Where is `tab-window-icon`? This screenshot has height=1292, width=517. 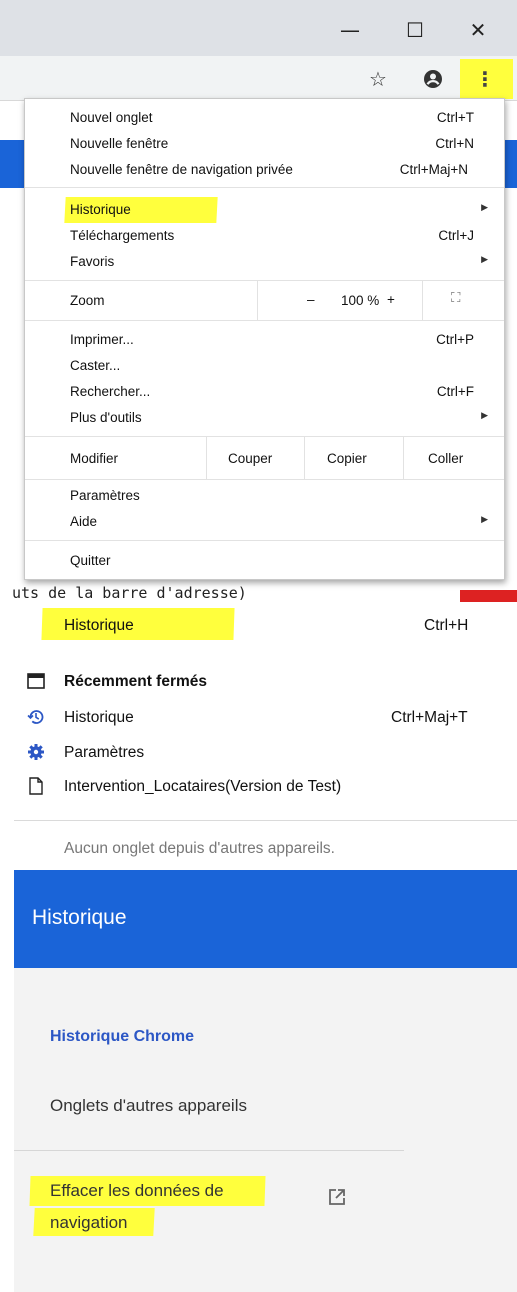 tab-window-icon is located at coordinates (36, 683).